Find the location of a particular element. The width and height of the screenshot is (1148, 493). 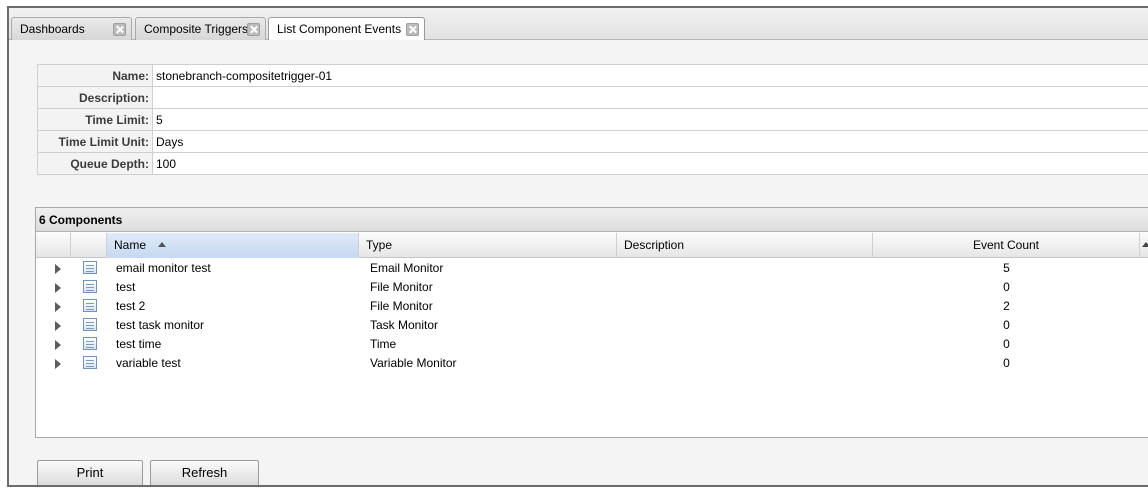

column-header-type: Type is located at coordinates (488, 245).